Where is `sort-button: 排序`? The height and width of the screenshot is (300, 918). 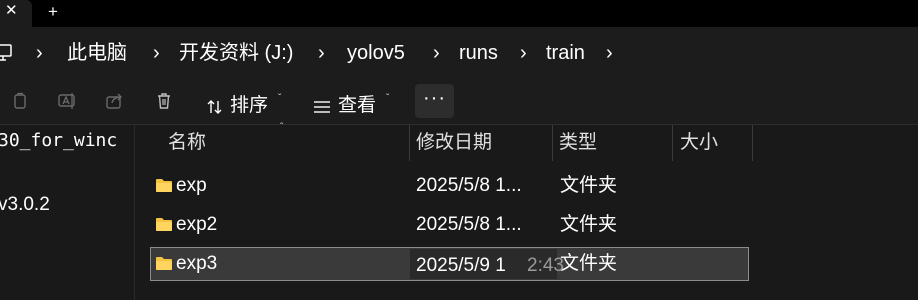
sort-button: 排序 is located at coordinates (249, 106).